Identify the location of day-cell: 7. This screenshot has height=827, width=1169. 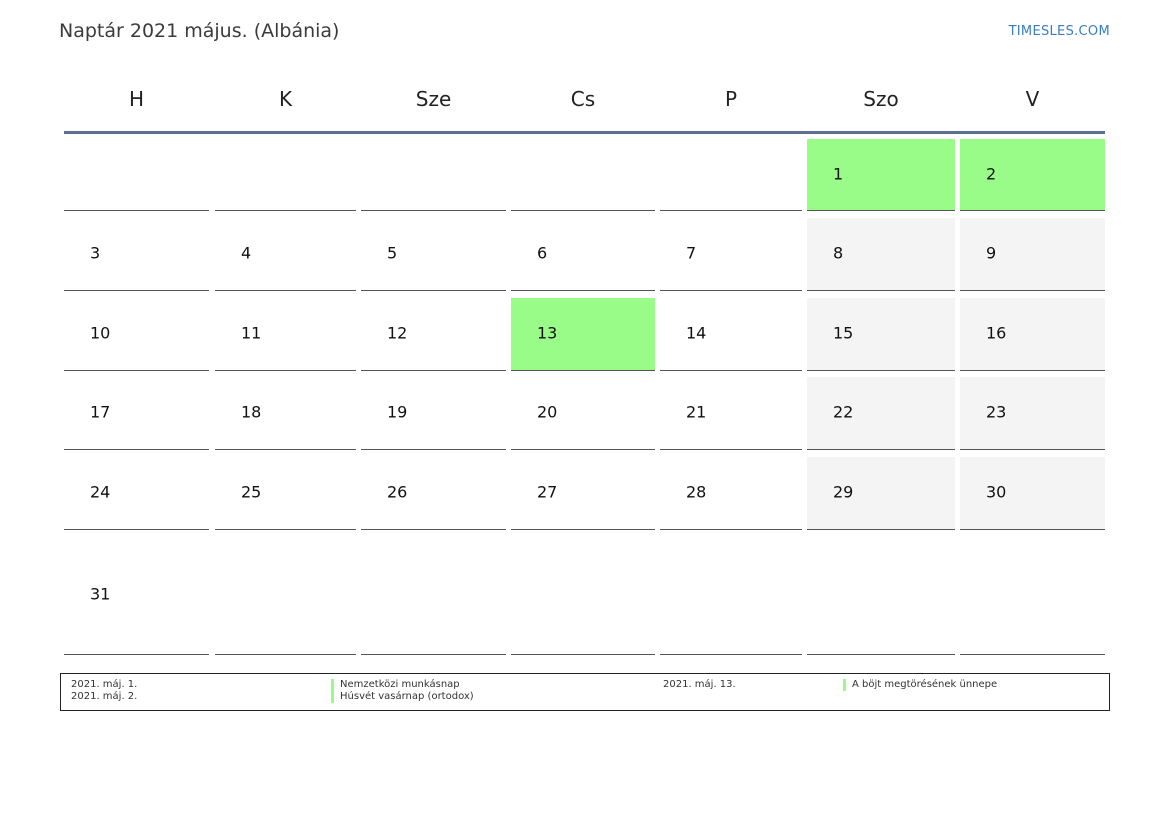
(731, 254).